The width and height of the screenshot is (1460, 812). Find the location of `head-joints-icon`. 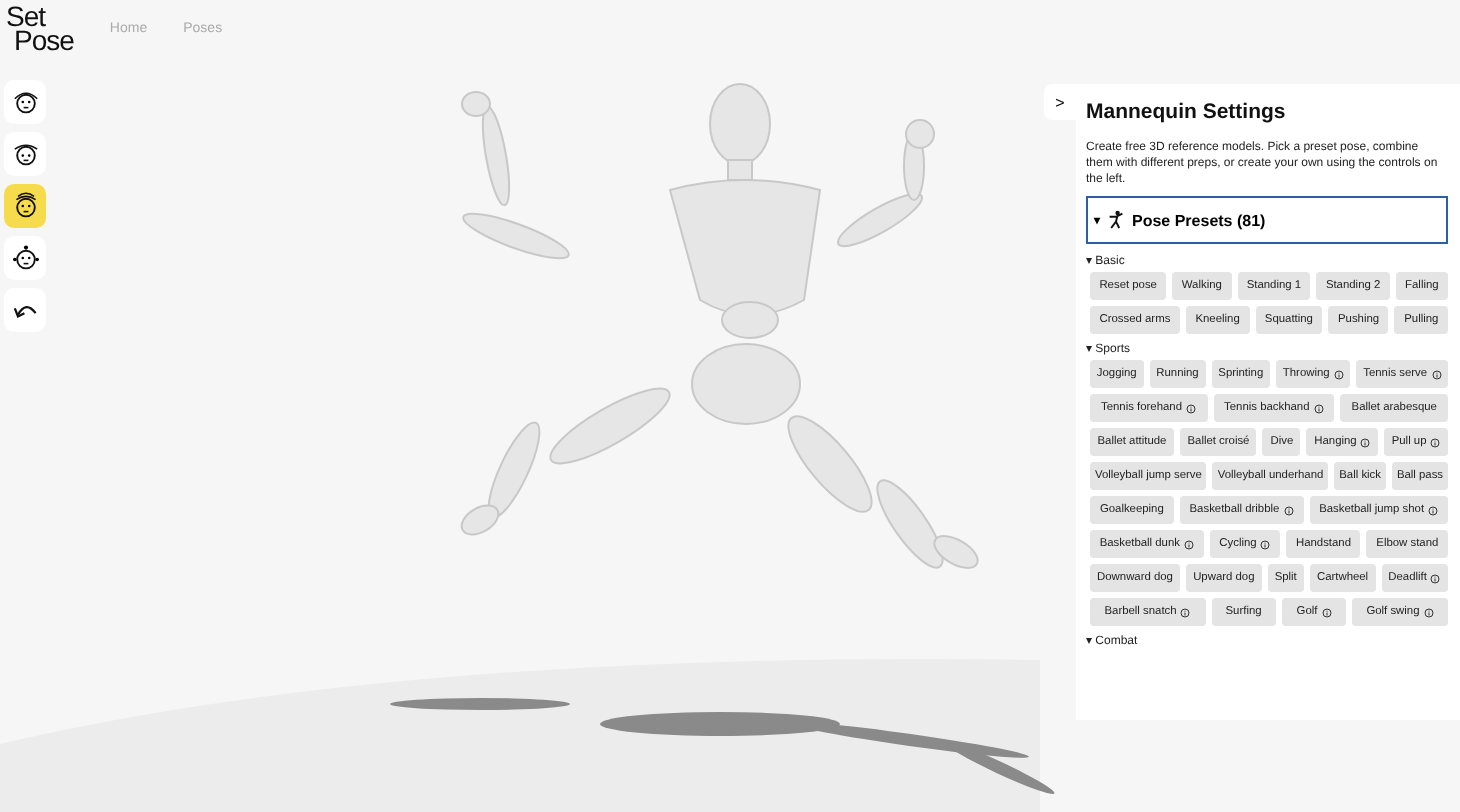

head-joints-icon is located at coordinates (25, 258).